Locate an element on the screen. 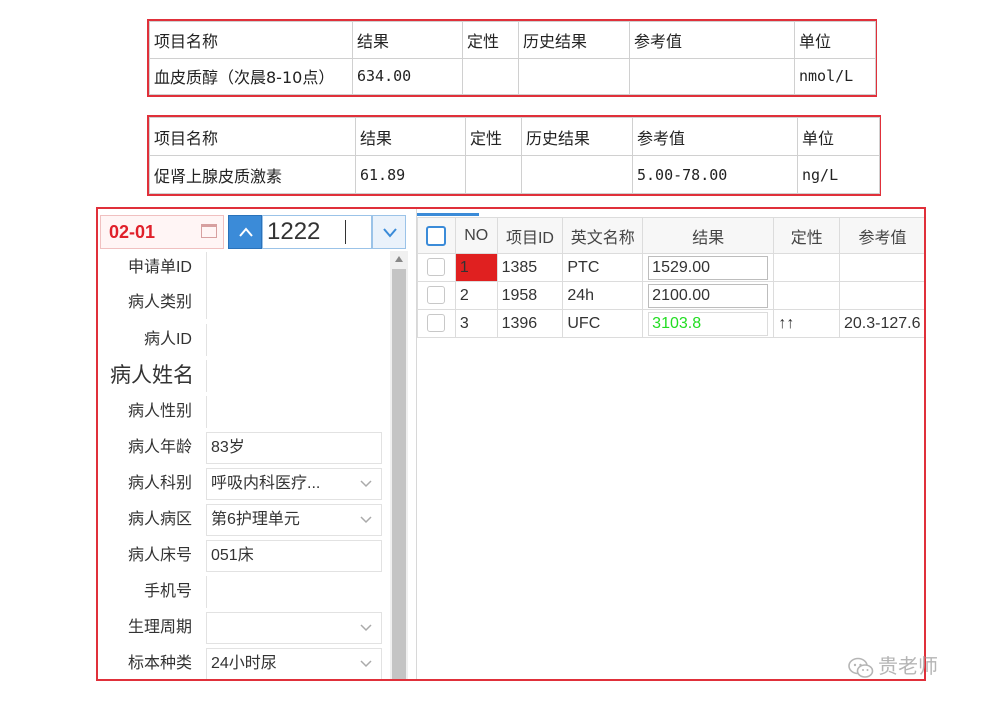 This screenshot has height=706, width=1000. row-bed: 病人床号 051床 is located at coordinates (243, 556).